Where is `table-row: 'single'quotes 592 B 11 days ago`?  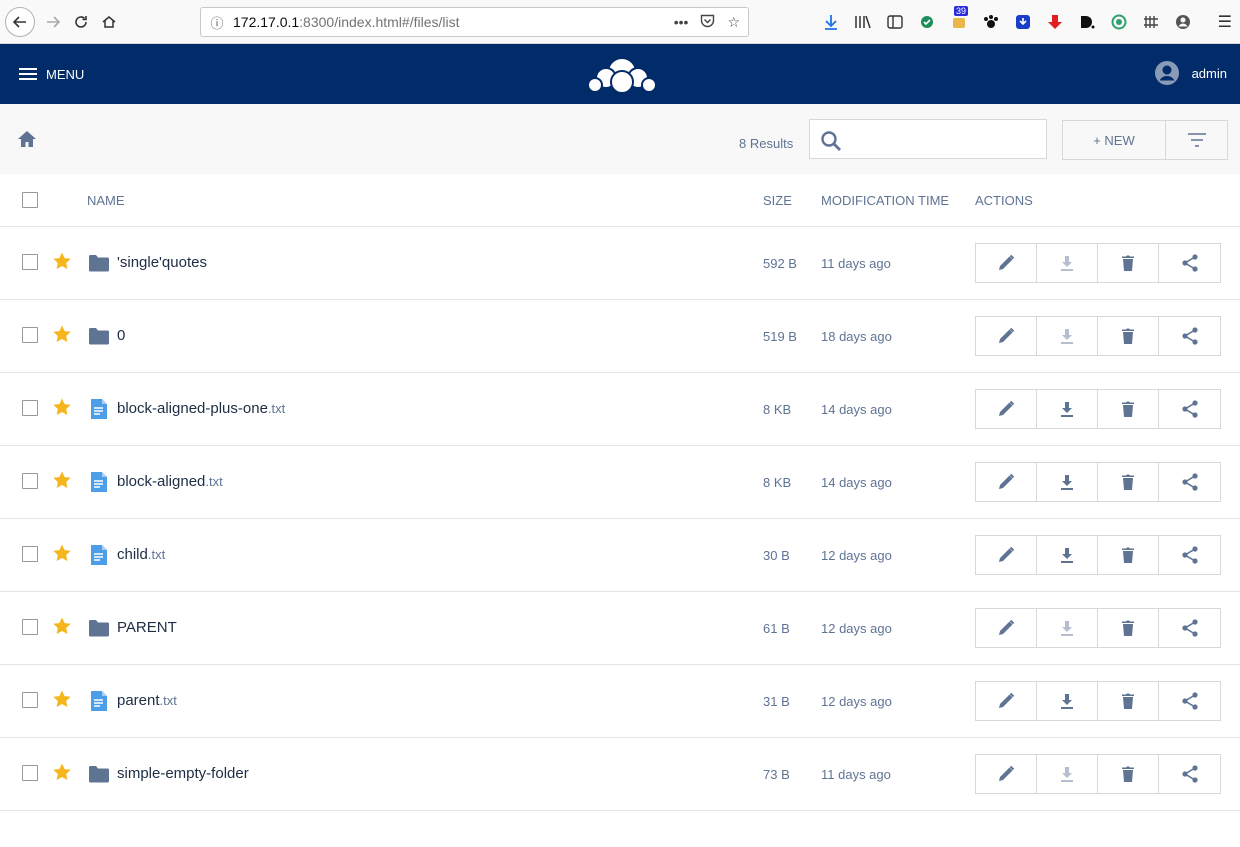
table-row: 'single'quotes 592 B 11 days ago is located at coordinates (620, 263).